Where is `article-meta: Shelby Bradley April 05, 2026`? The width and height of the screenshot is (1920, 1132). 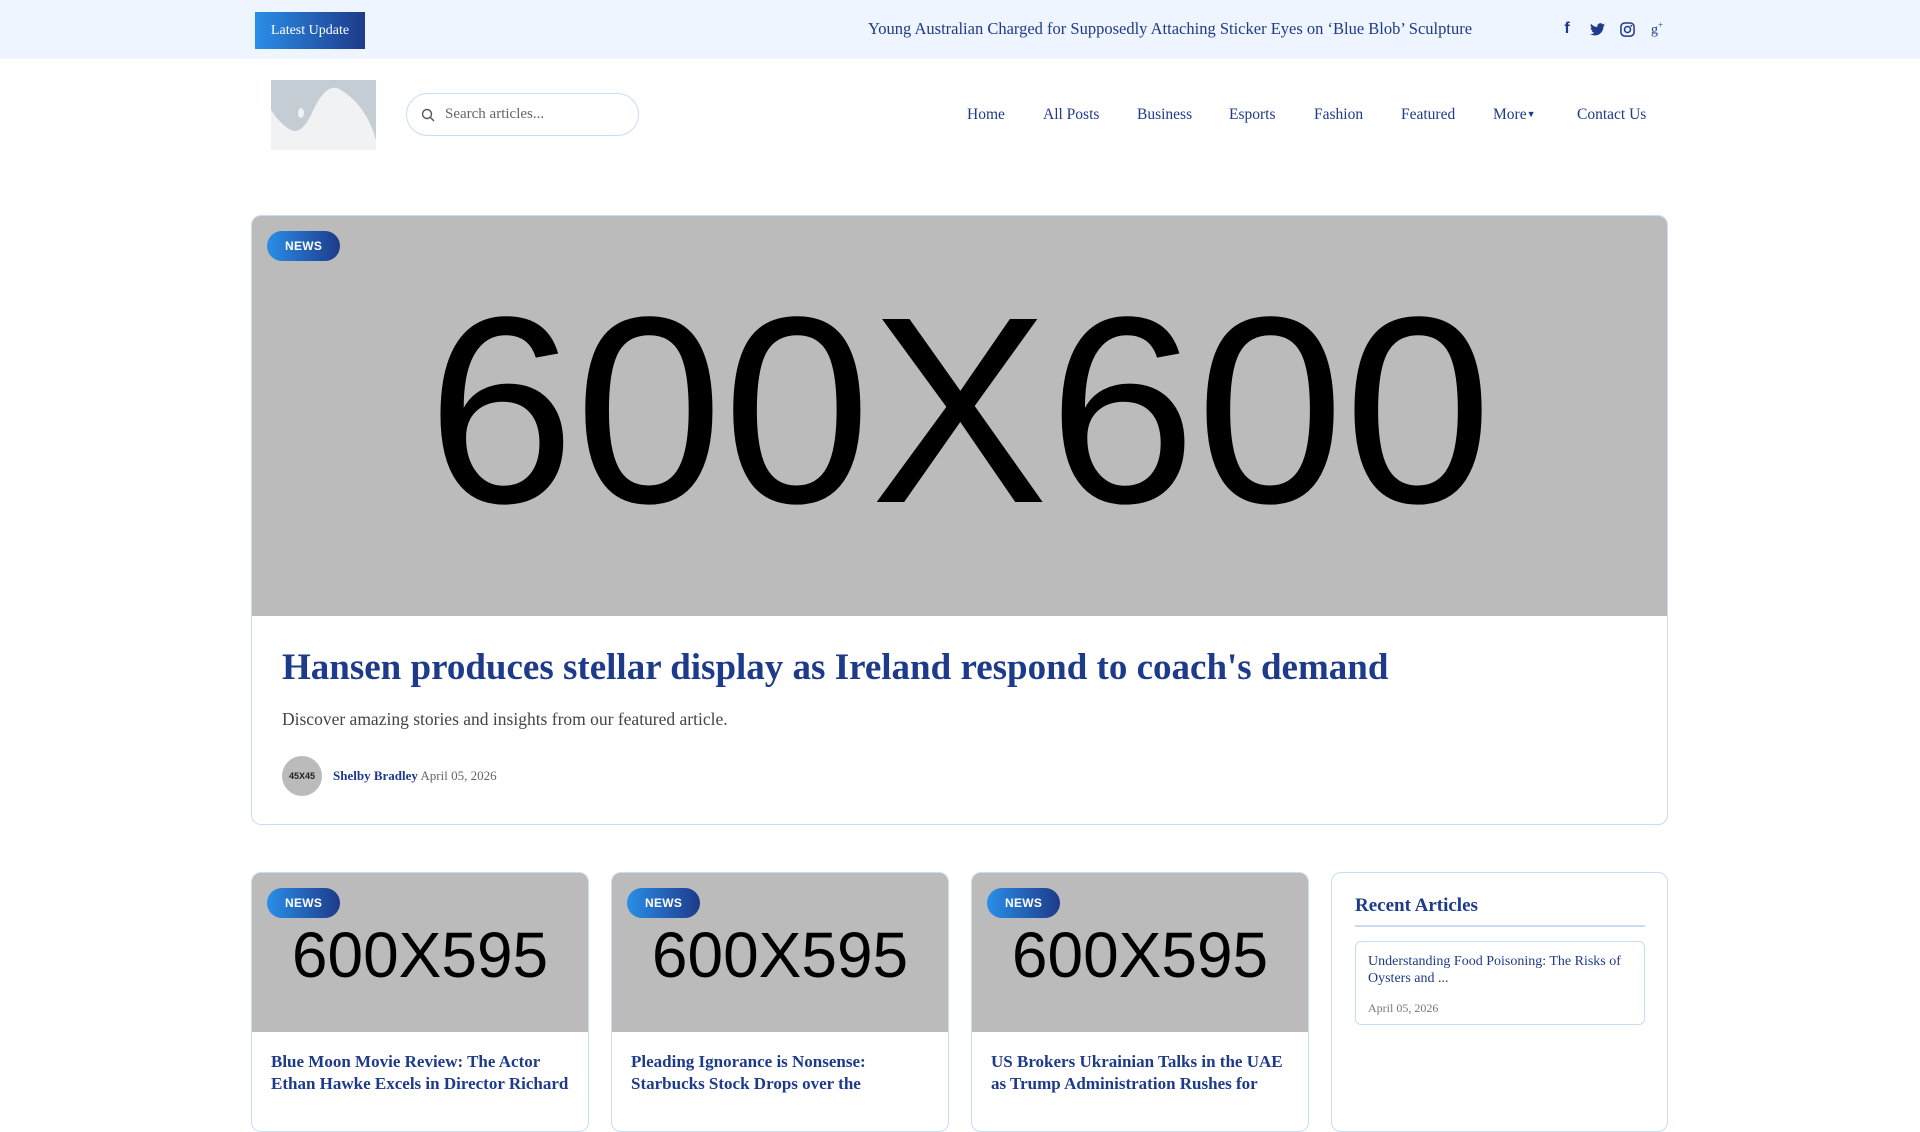
article-meta: Shelby Bradley April 05, 2026 is located at coordinates (415, 776).